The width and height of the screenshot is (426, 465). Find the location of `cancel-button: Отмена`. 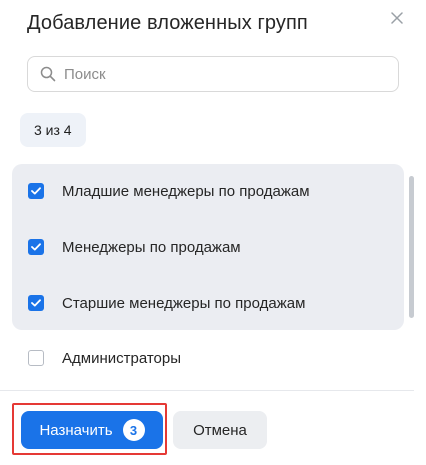

cancel-button: Отмена is located at coordinates (220, 430).